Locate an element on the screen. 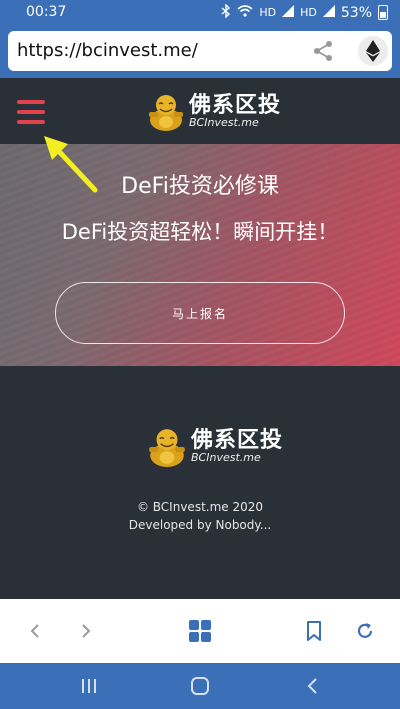 The image size is (400, 709). status-icons: HD HD 53% is located at coordinates (304, 12).